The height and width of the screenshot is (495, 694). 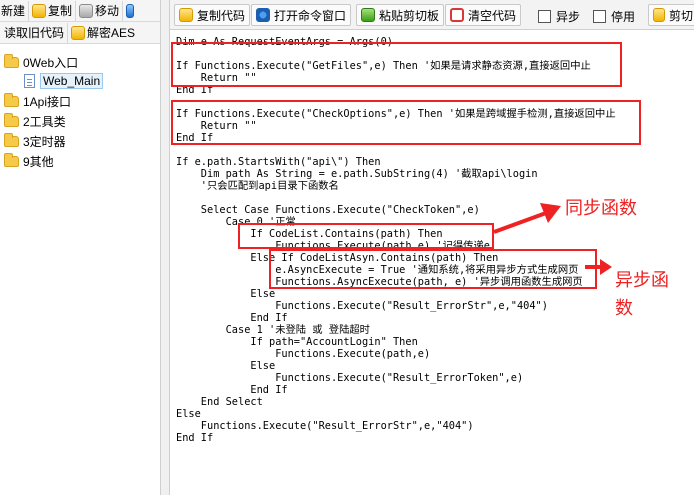 What do you see at coordinates (624, 308) in the screenshot?
I see `async-function-label-2: 数` at bounding box center [624, 308].